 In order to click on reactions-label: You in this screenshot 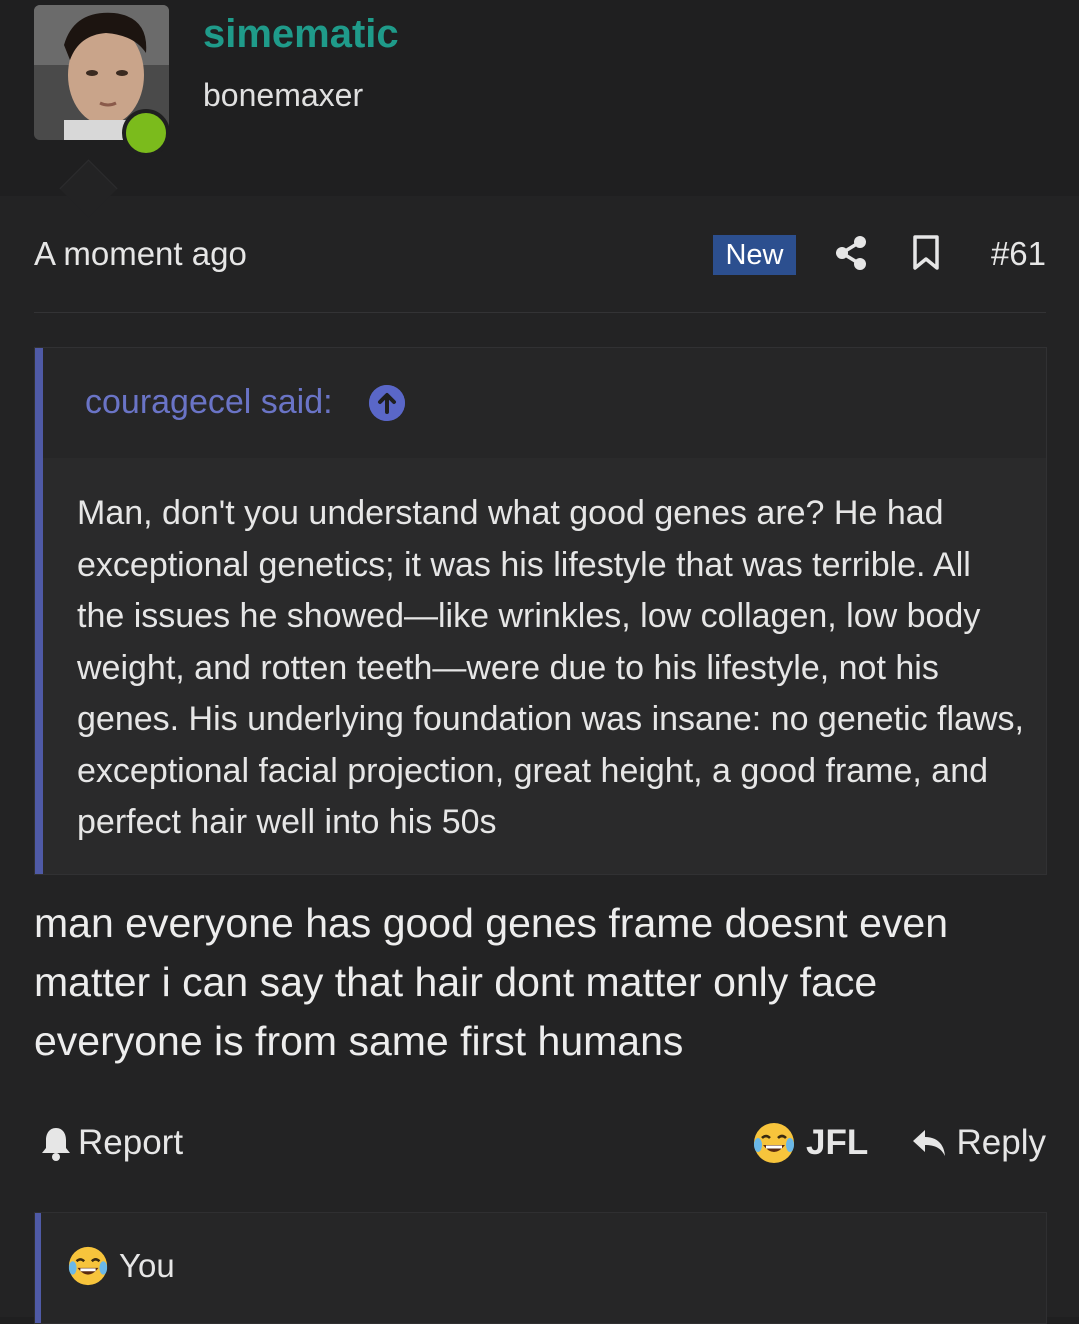, I will do `click(147, 1266)`.